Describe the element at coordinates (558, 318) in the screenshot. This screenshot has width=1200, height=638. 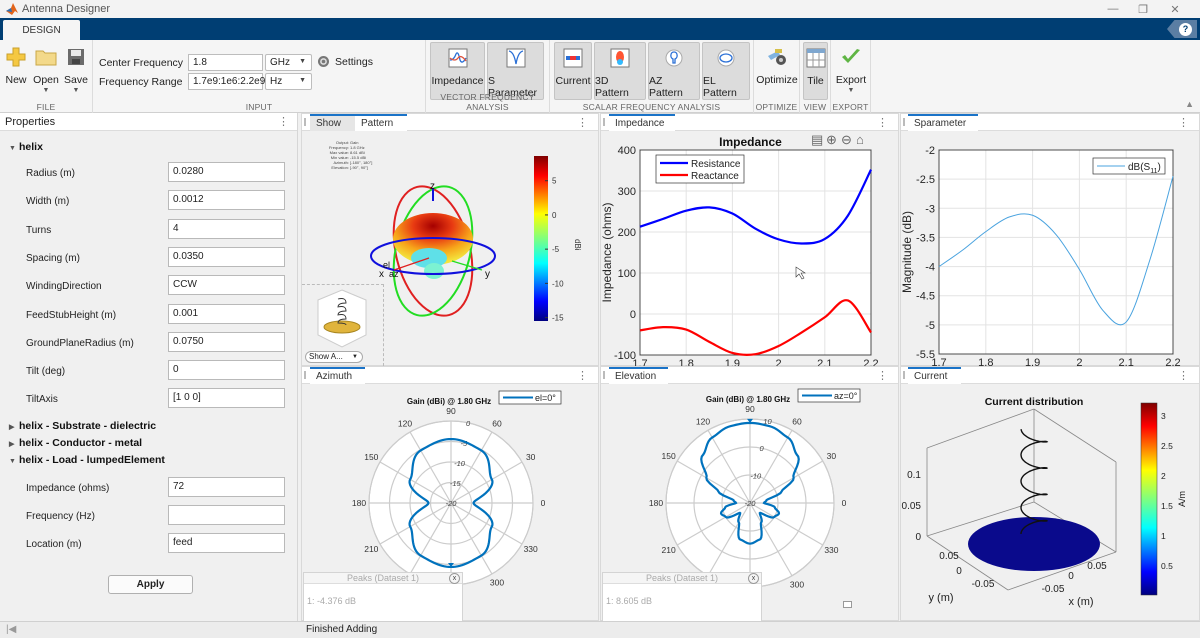
I see `colorbar-tick: -15` at that location.